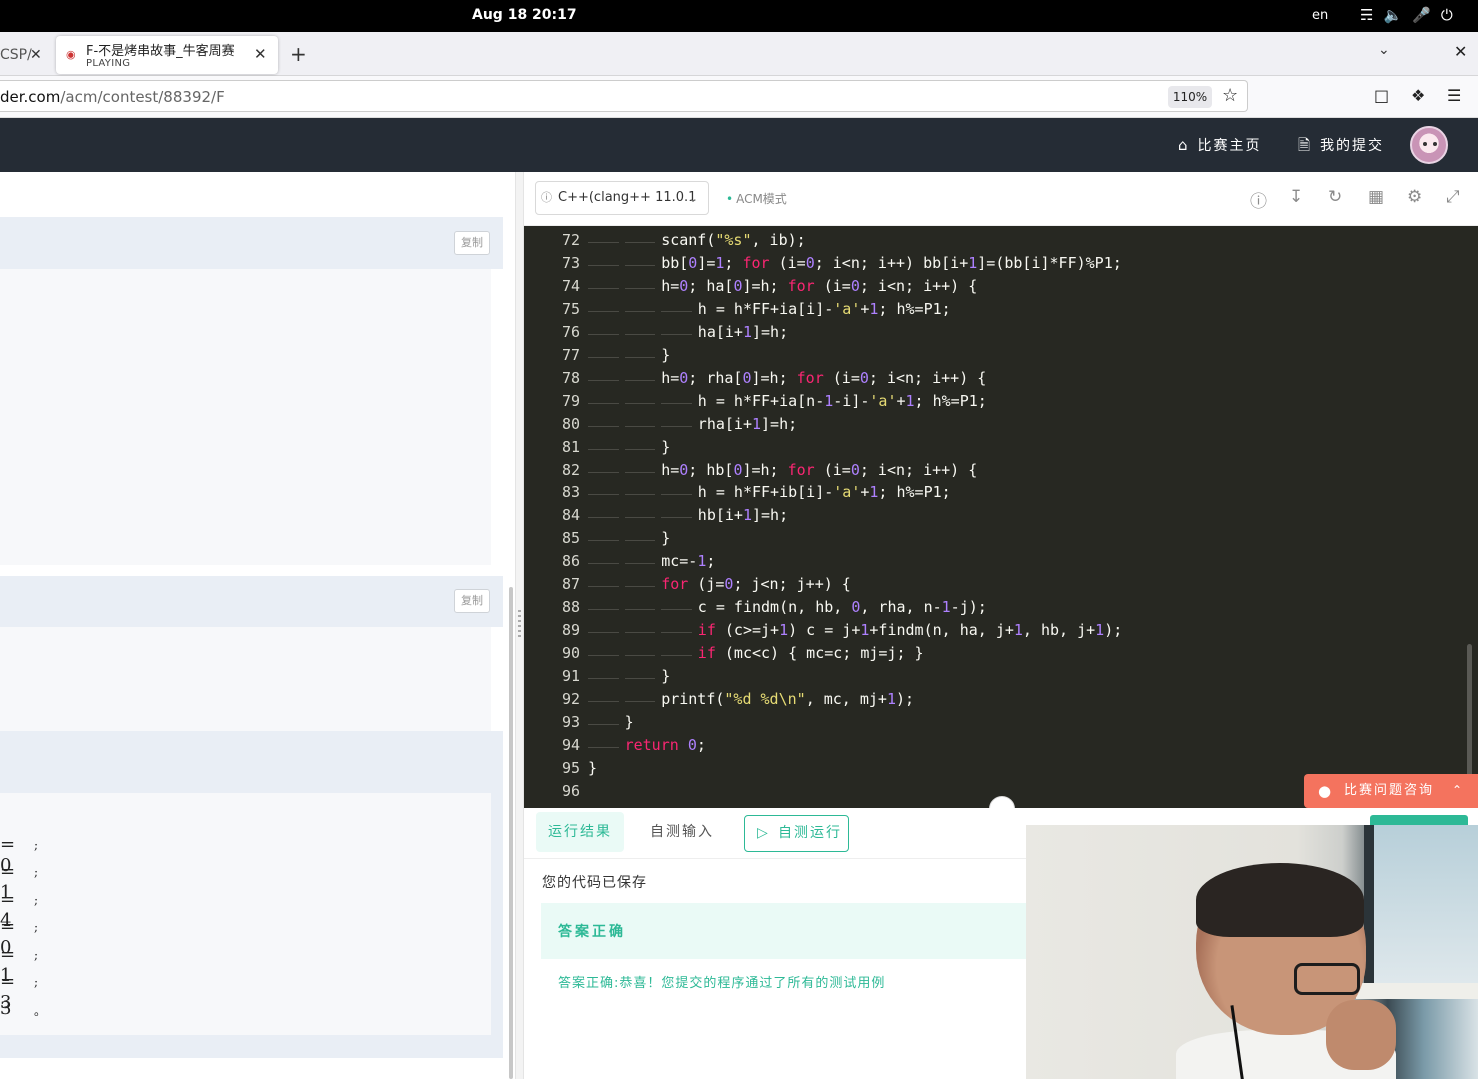 This screenshot has height=1079, width=1478. I want to click on drag-grip-icon, so click(519, 624).